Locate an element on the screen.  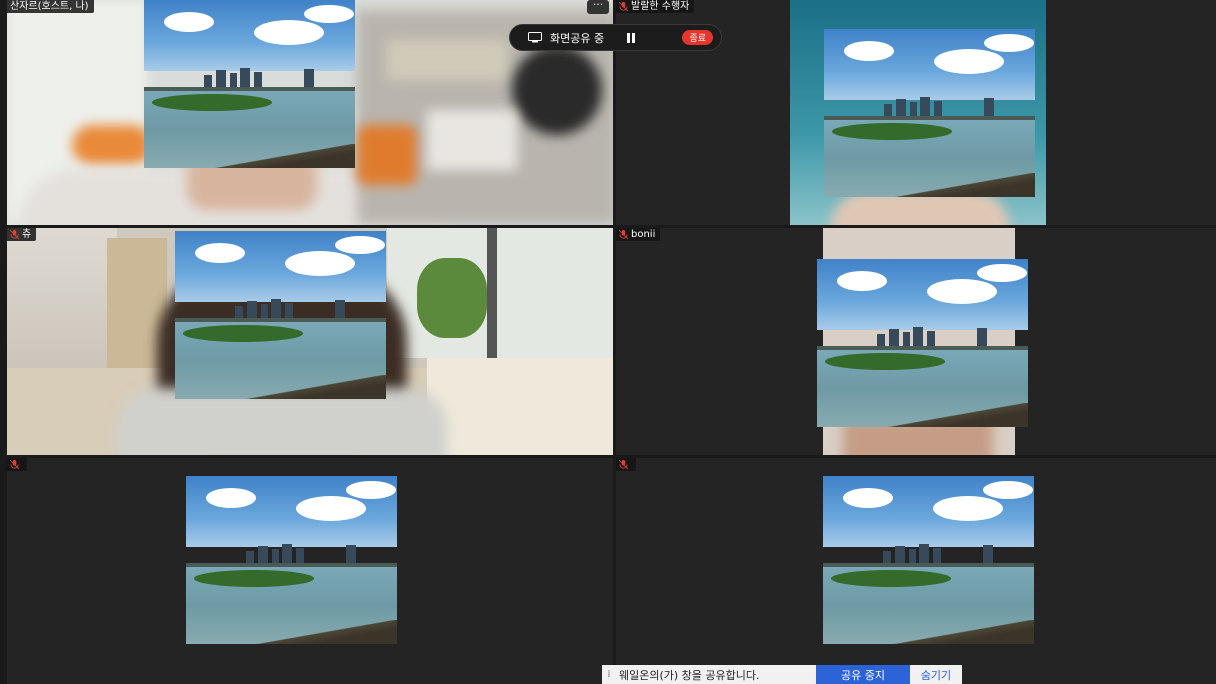
participant-name-tag: bonii is located at coordinates (638, 234).